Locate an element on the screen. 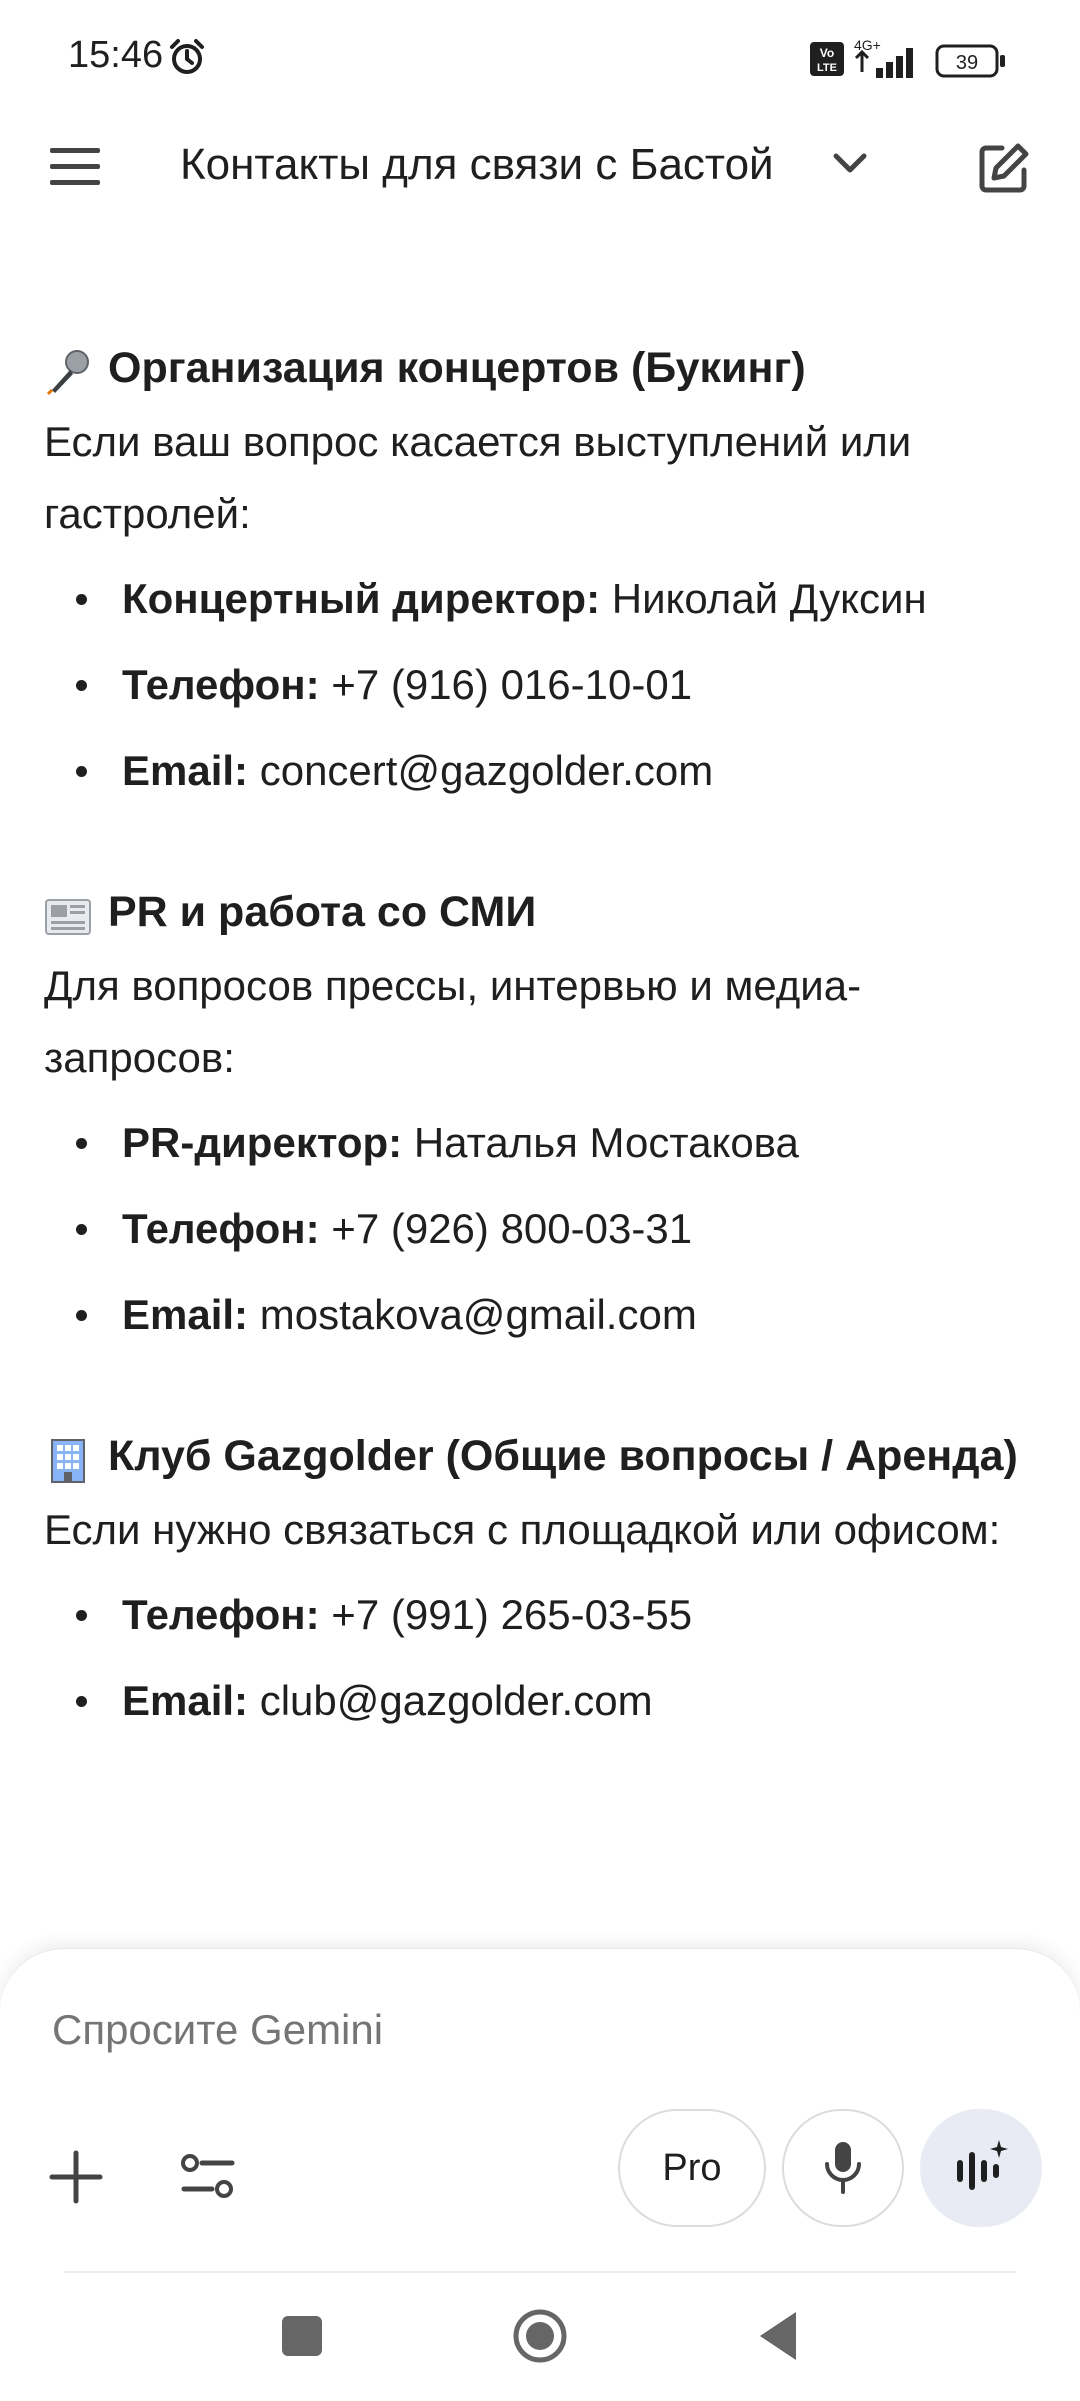 Image resolution: width=1080 pixels, height=2401 pixels. app-bar: Контакты для связи с Бастой is located at coordinates (540, 168).